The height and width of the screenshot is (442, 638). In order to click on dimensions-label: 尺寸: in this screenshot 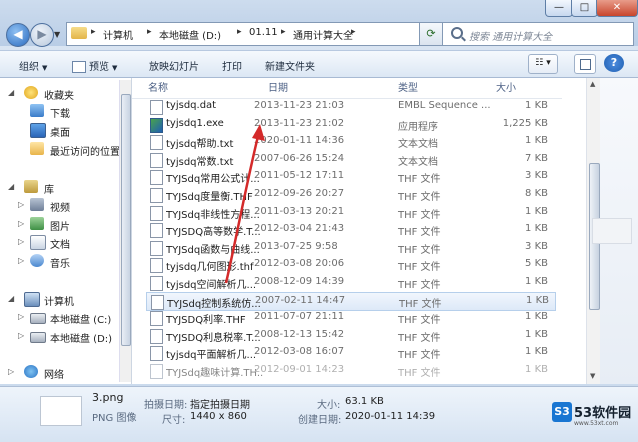, I will do `click(174, 420)`.